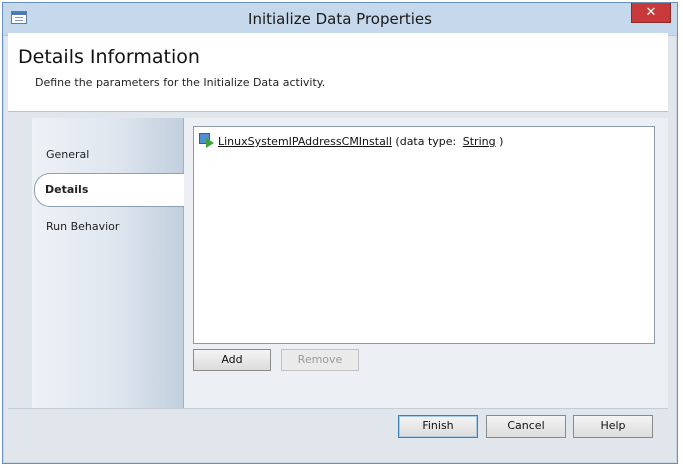 This screenshot has width=683, height=468. I want to click on title-bar: Initialize Data Properties ✕, so click(340, 19).